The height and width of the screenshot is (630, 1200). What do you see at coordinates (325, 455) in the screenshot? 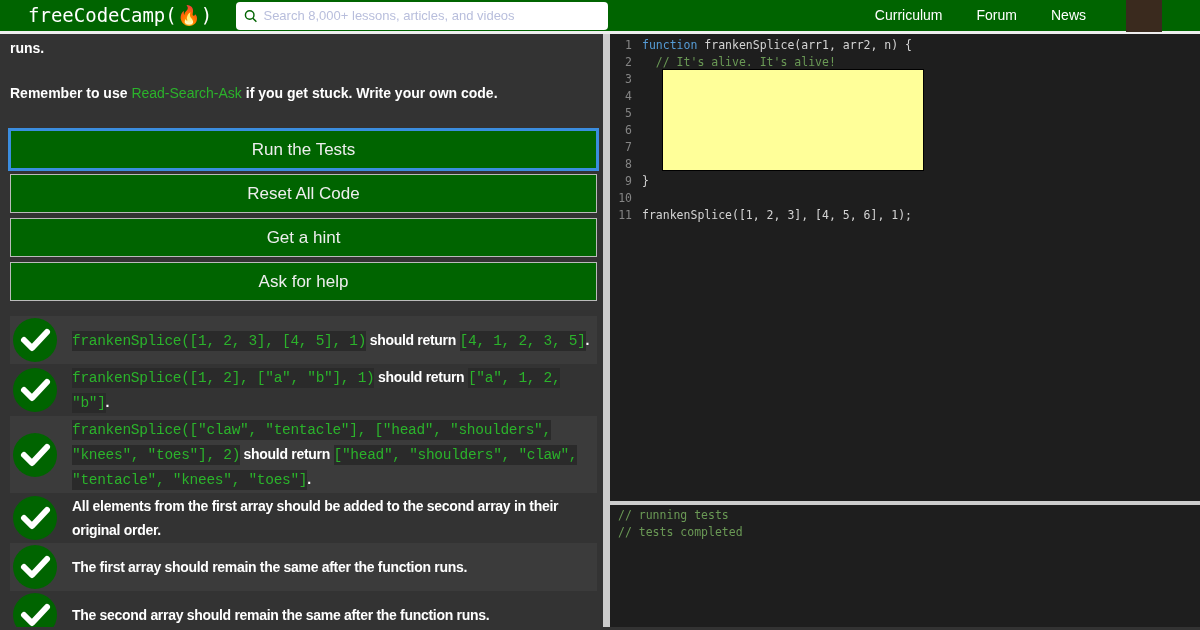
I see `test-description: frankenSplice(["claw", "tentacle"], ["head", "shoulders", "knees", "toes"], 2) should return ["head", "shoulders", "claw", "tentacle", "knees", "toes"].` at bounding box center [325, 455].